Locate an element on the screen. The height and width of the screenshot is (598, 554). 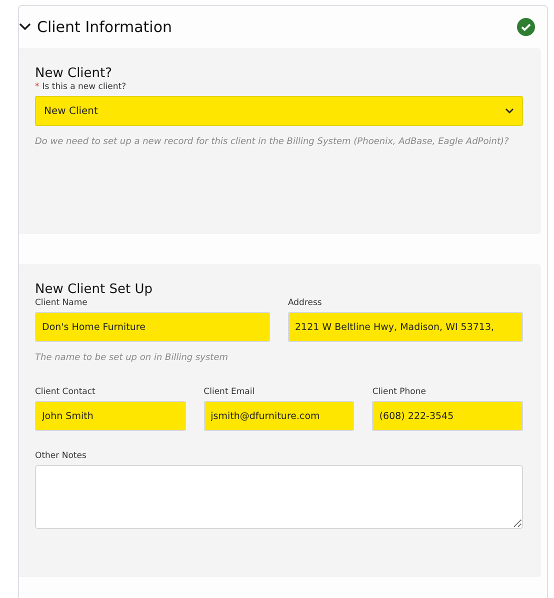
field-label: Client Contact is located at coordinates (65, 392).